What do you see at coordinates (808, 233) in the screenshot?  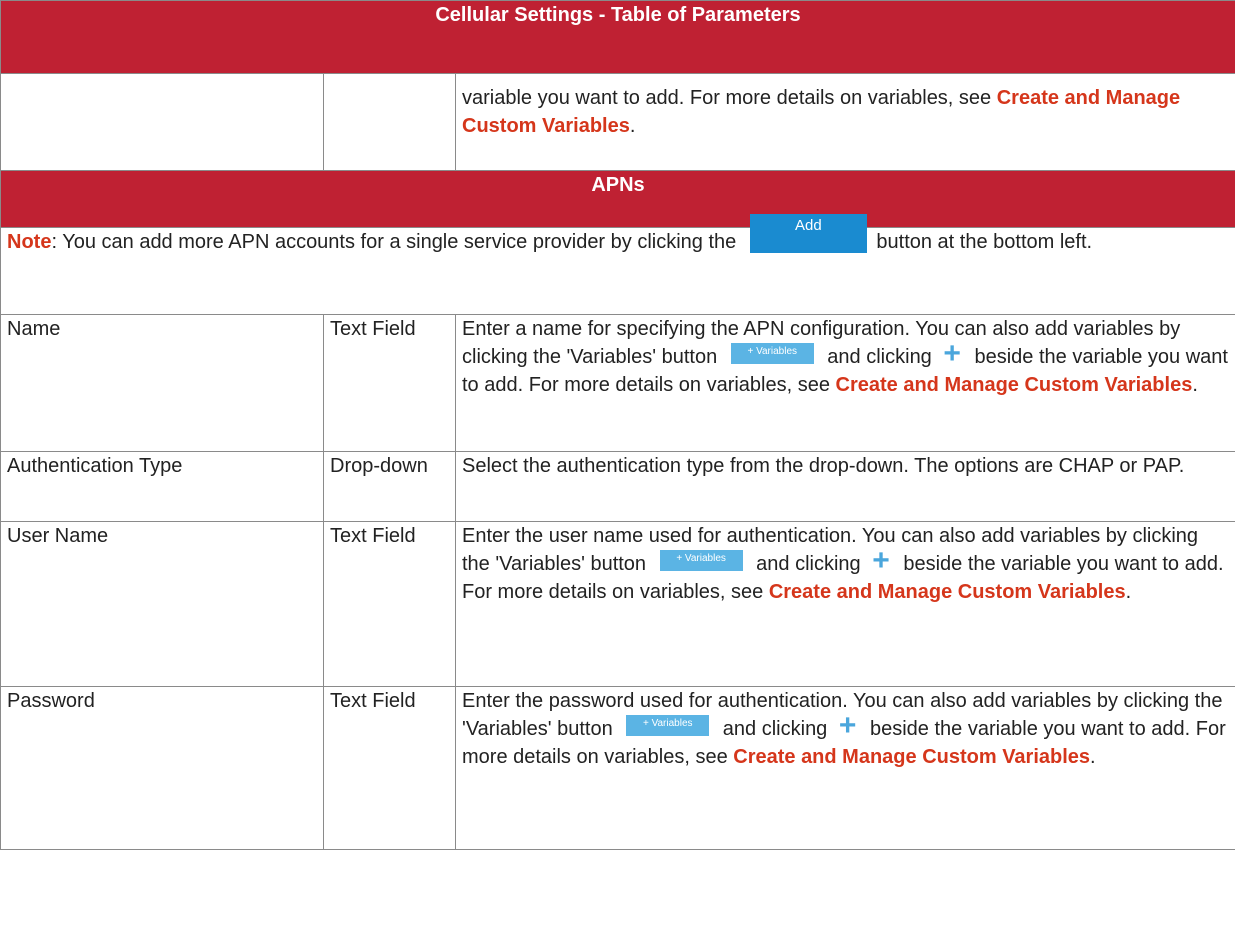 I see `add-button-image: Add` at bounding box center [808, 233].